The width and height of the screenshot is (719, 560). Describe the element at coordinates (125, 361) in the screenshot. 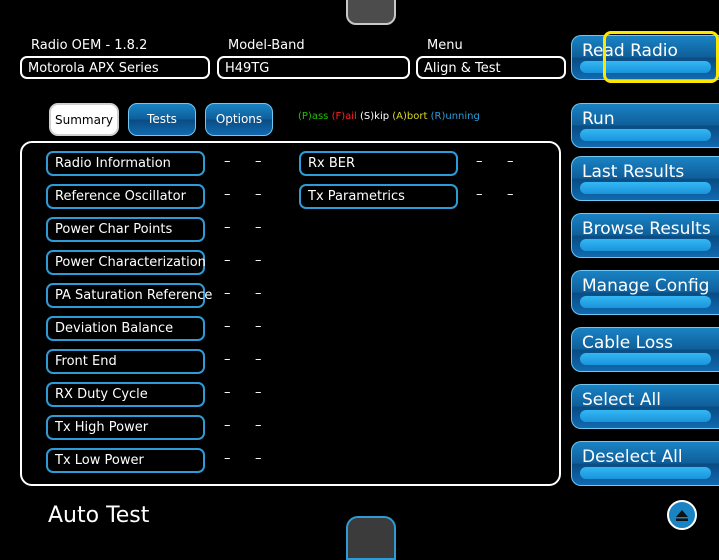

I see `test-item: Front End` at that location.